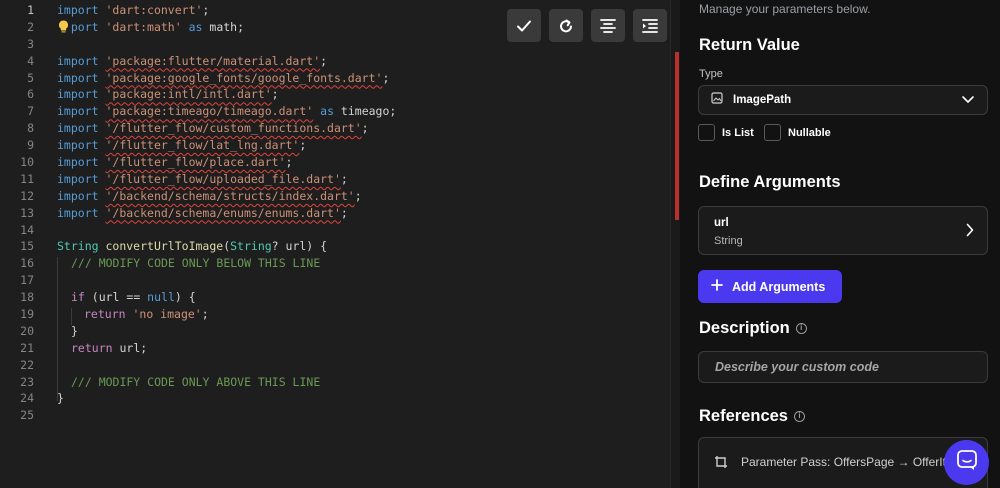 The height and width of the screenshot is (488, 1000). I want to click on description-heading: Description i, so click(753, 328).